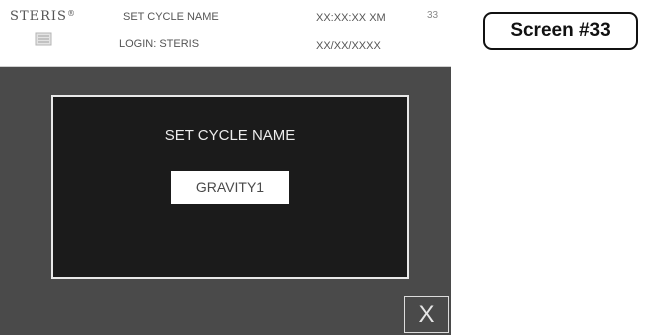  I want to click on brand-name: STERIS, so click(38, 16).